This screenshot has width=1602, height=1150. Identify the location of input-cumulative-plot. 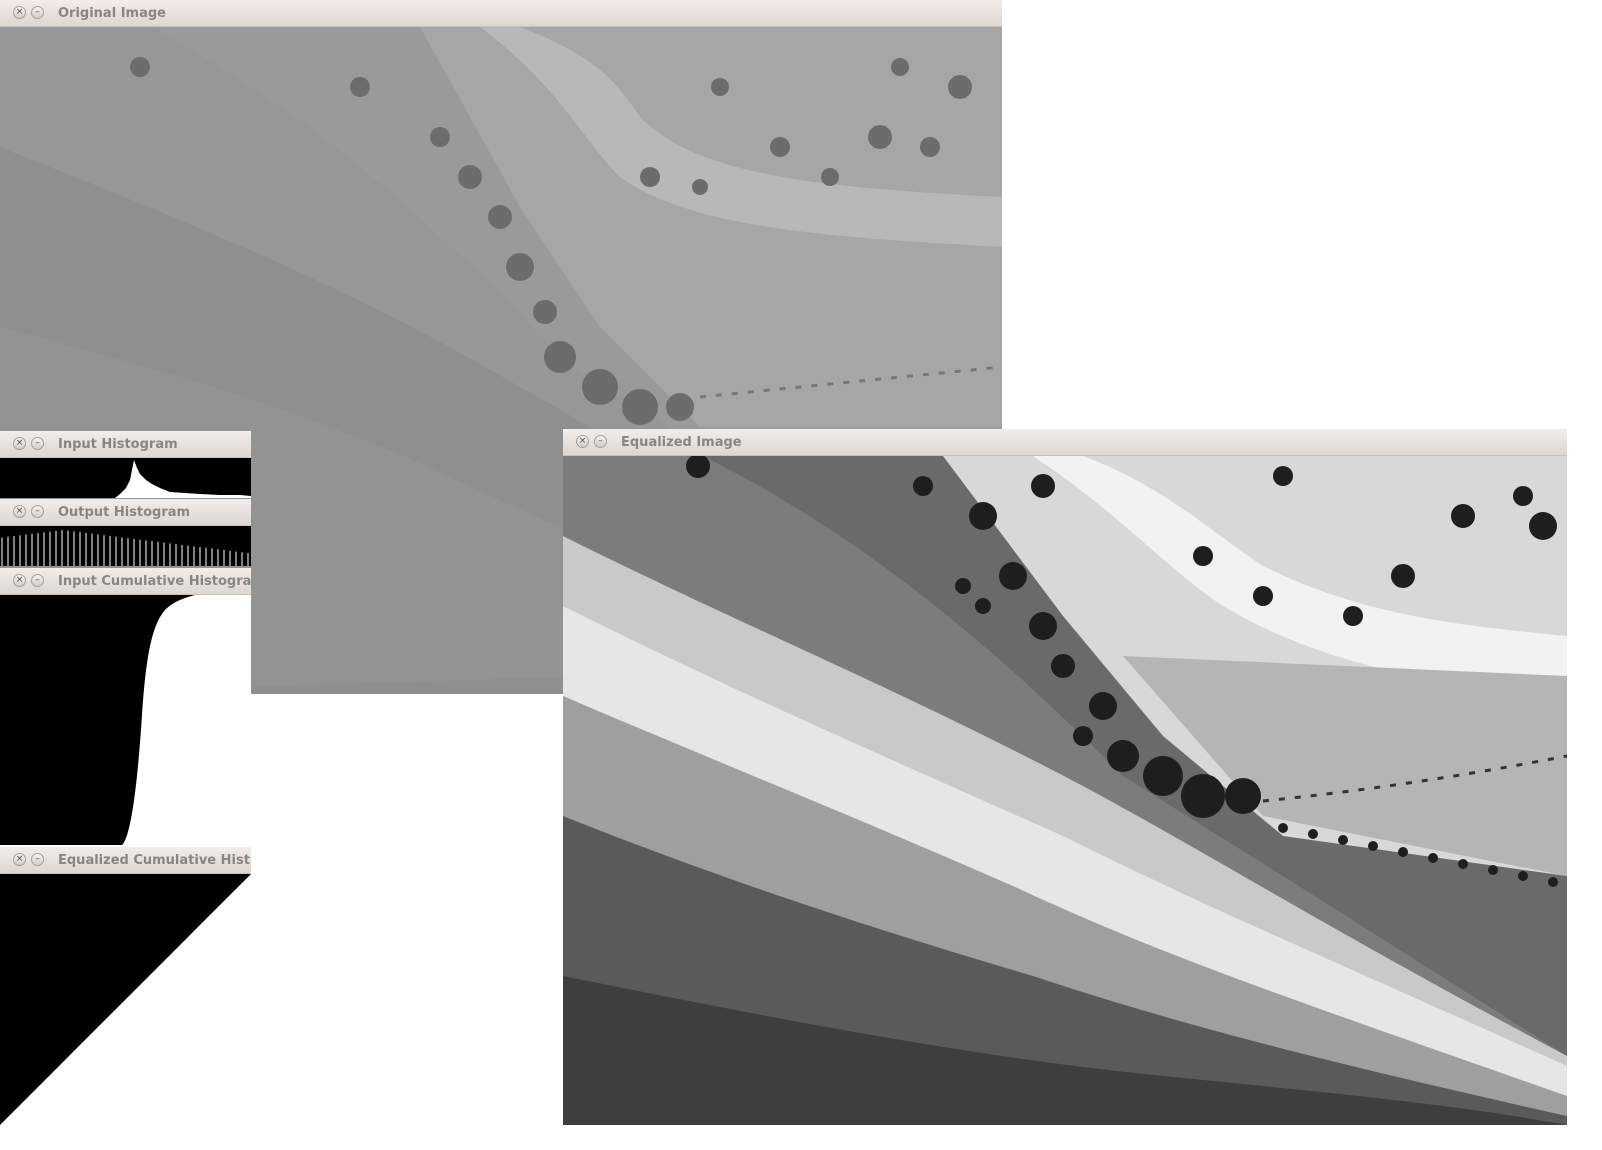
(125, 720).